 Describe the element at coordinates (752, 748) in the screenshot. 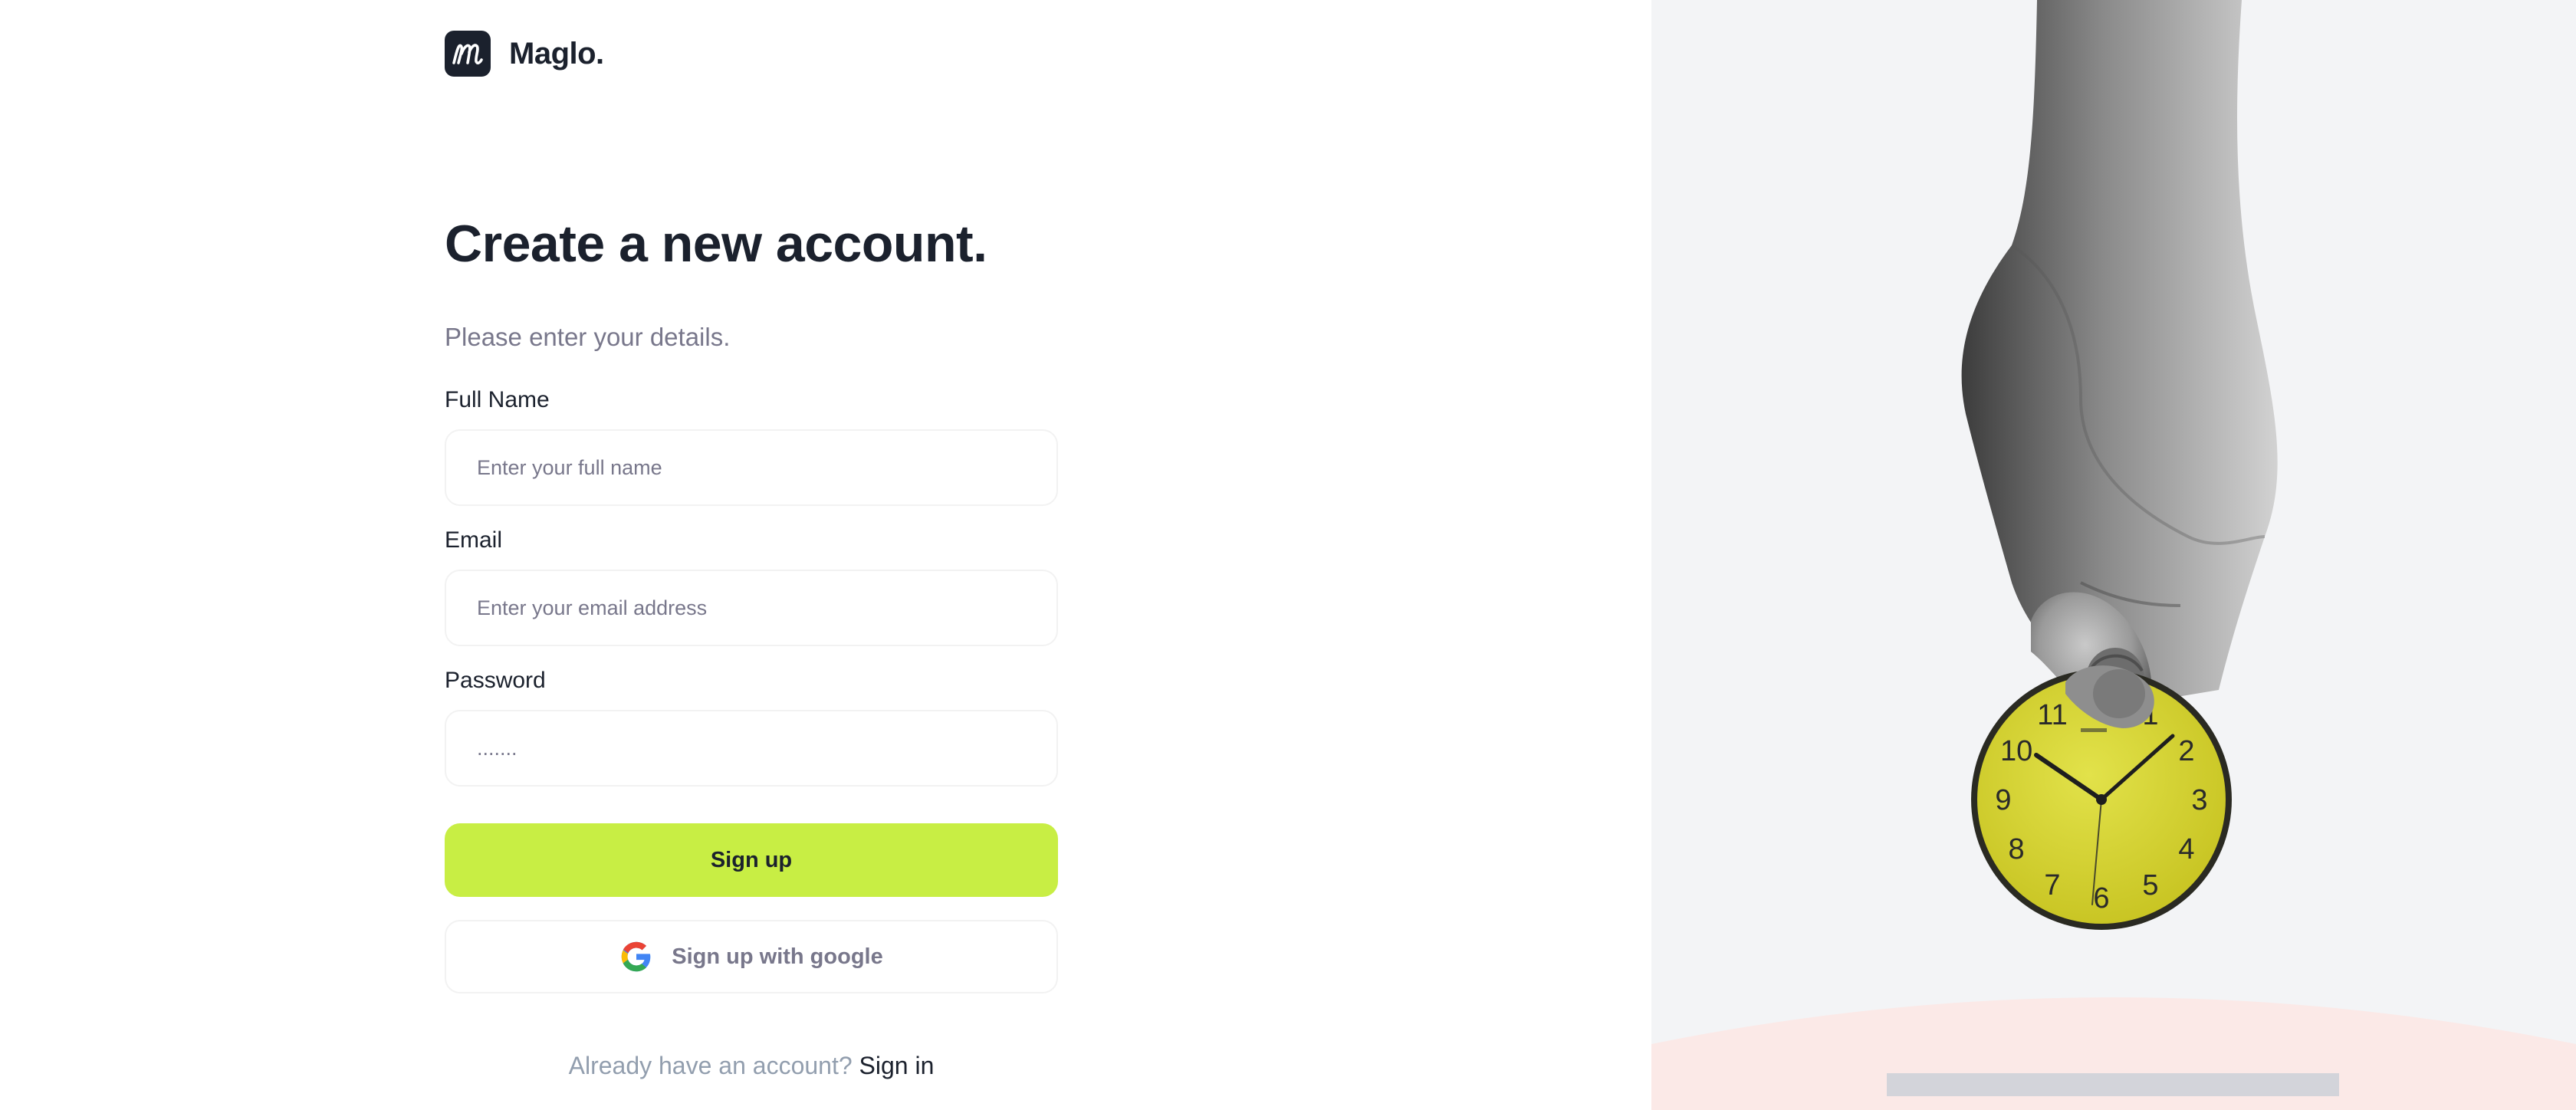

I see `password-input` at that location.